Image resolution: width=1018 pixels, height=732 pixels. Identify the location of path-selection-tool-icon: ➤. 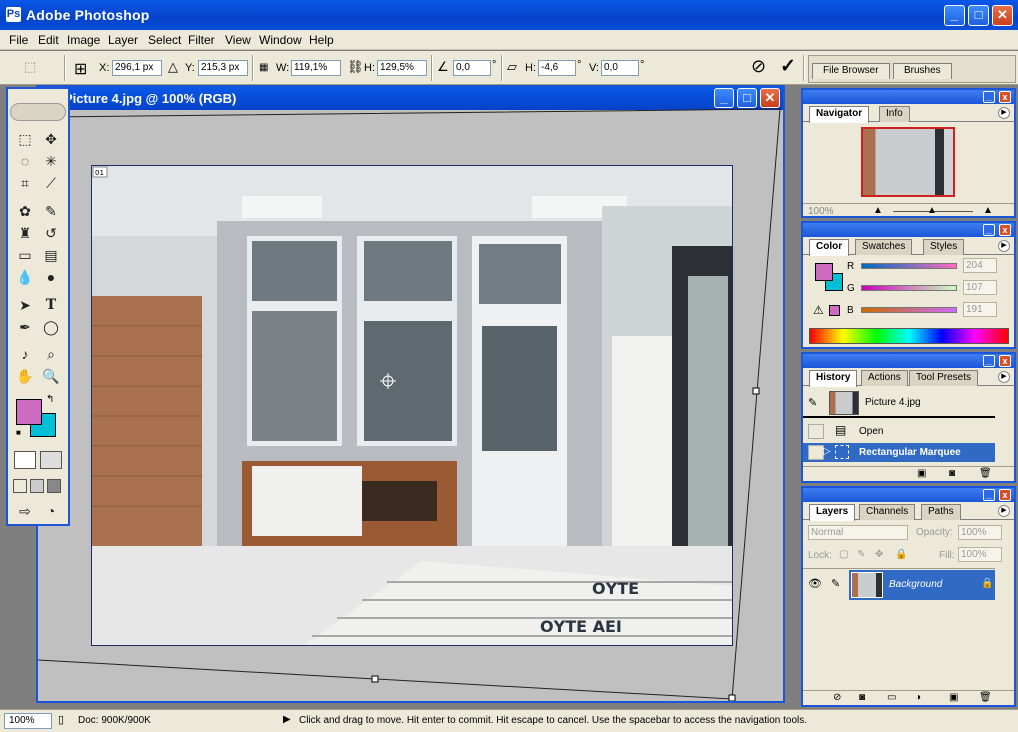
(25, 305).